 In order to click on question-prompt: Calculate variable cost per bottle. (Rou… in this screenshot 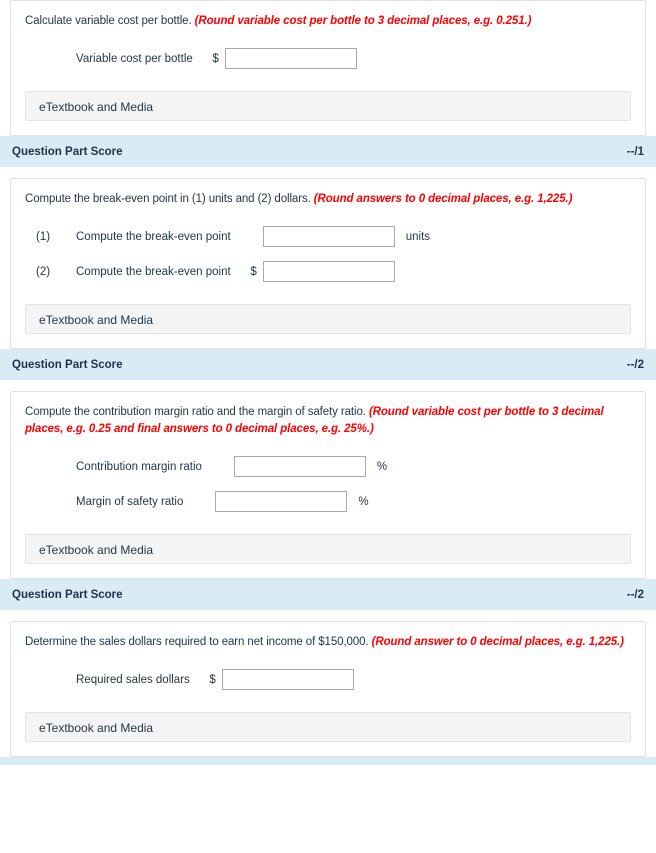, I will do `click(328, 21)`.